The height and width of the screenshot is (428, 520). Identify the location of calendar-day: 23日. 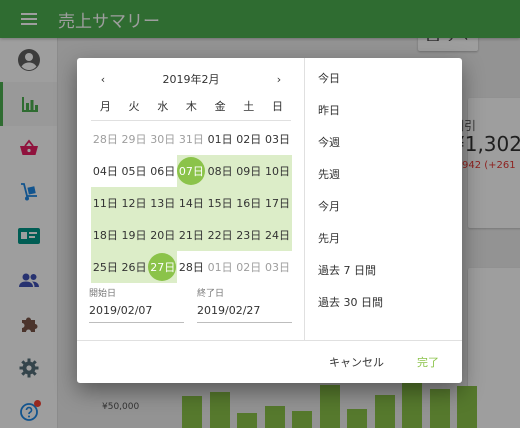
(249, 235).